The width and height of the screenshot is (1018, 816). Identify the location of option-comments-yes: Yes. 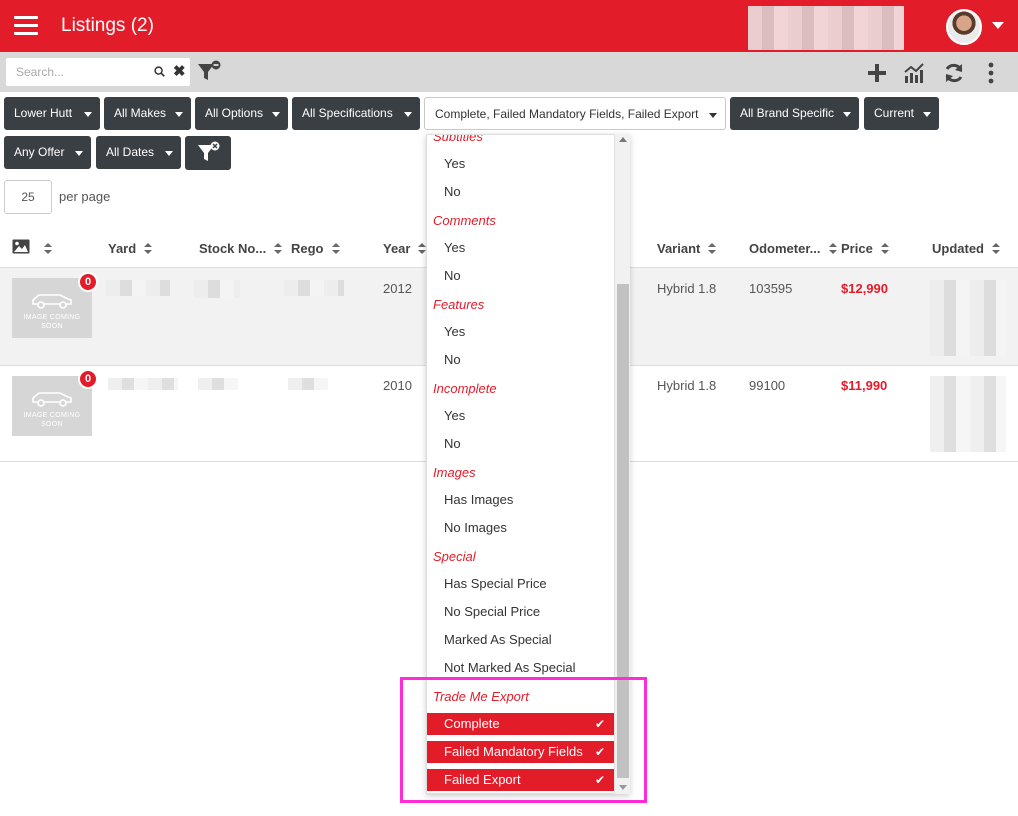
(521, 248).